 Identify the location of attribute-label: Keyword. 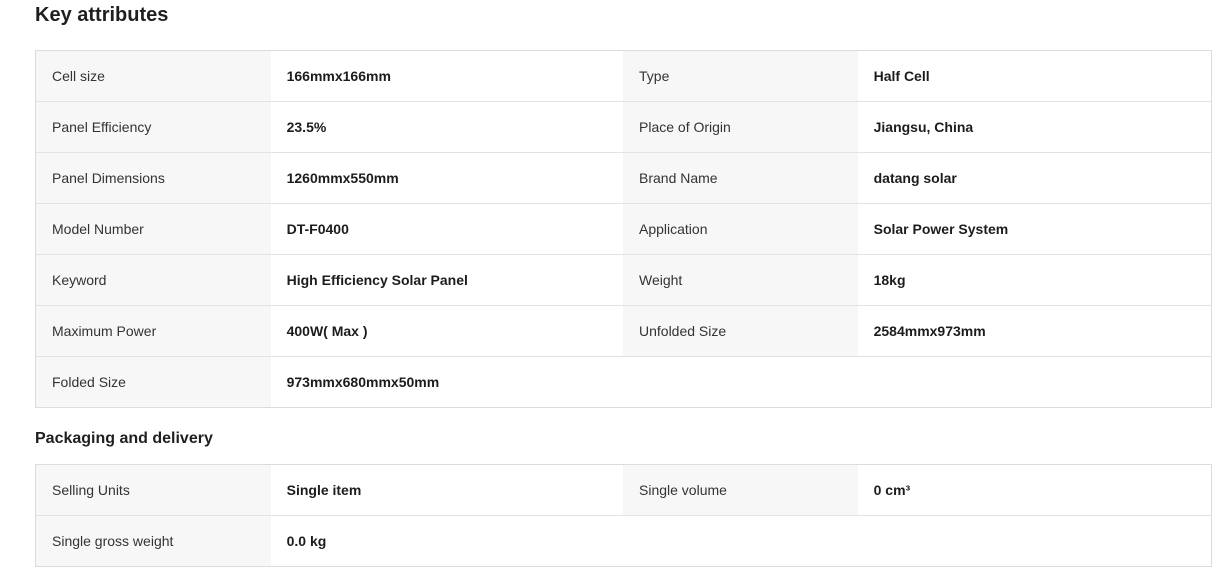
(153, 280).